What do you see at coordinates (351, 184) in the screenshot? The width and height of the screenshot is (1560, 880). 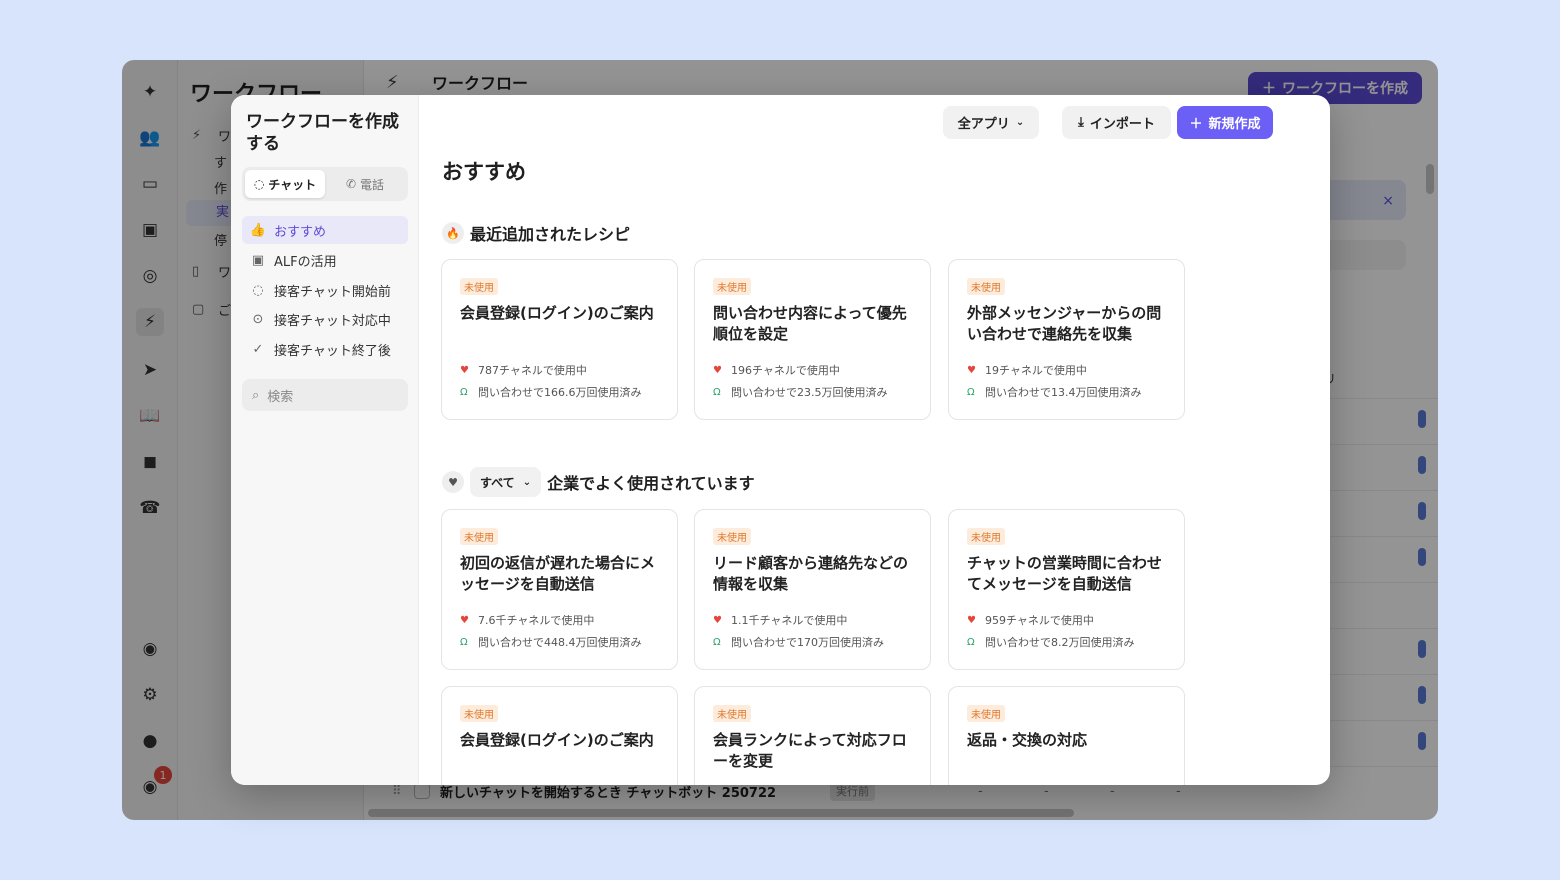 I see `phone-icon: ✆` at bounding box center [351, 184].